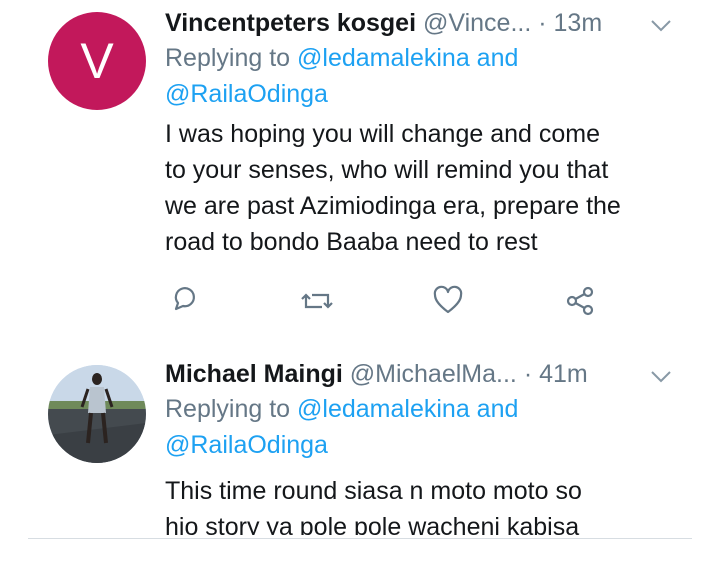  I want to click on tweet-time: · 13m, so click(570, 23).